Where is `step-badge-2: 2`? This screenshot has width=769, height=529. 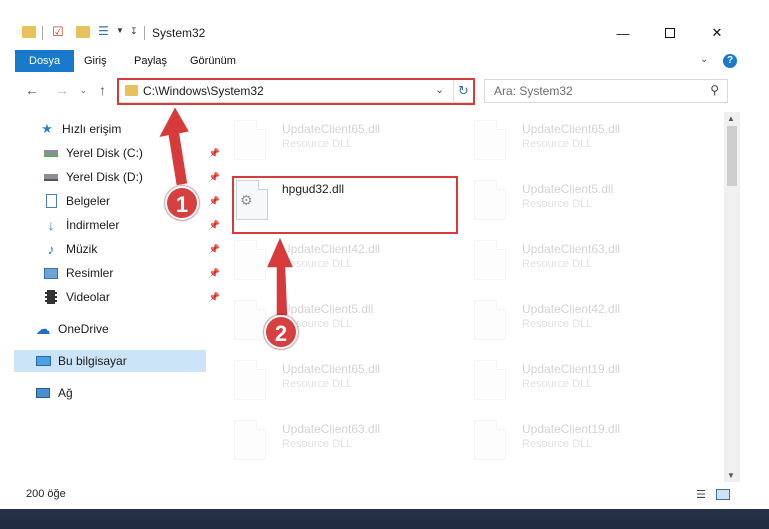 step-badge-2: 2 is located at coordinates (281, 332).